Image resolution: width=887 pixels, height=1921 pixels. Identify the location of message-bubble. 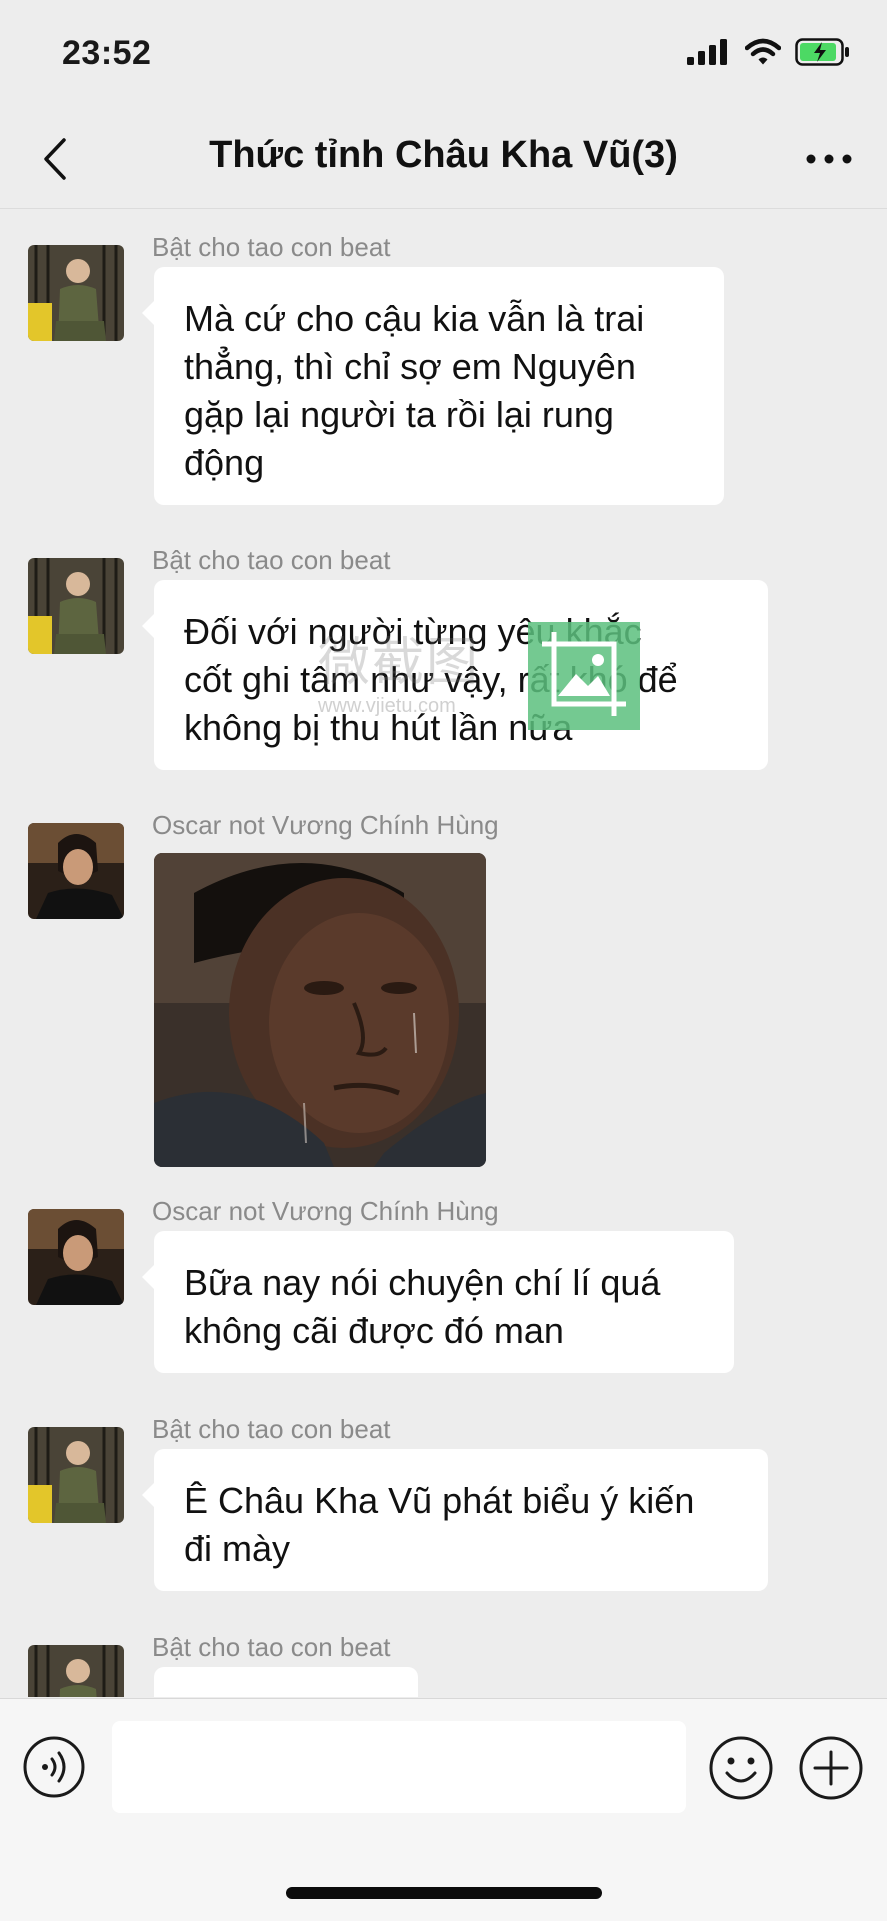
(286, 1682).